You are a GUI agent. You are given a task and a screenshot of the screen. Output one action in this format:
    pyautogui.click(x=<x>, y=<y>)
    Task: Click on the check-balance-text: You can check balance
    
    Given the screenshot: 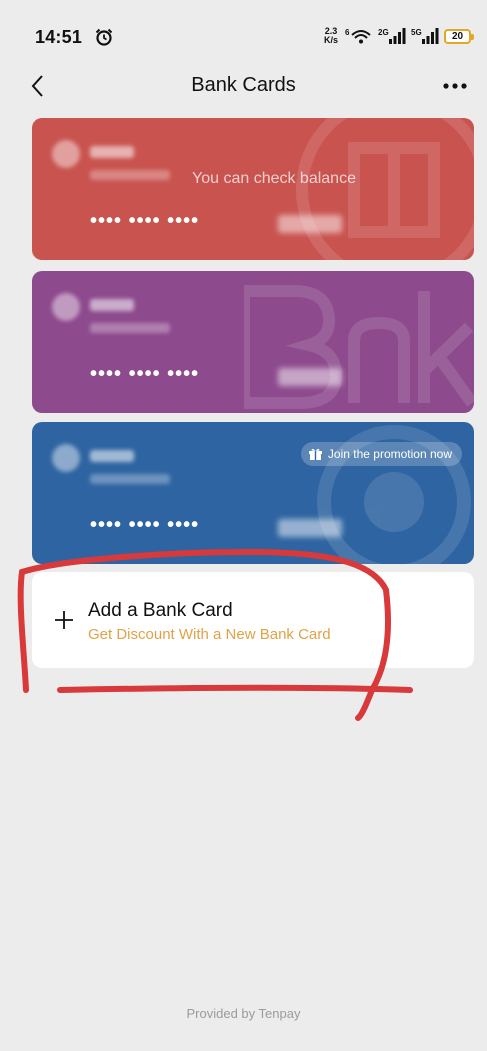 What is the action you would take?
    pyautogui.click(x=274, y=178)
    